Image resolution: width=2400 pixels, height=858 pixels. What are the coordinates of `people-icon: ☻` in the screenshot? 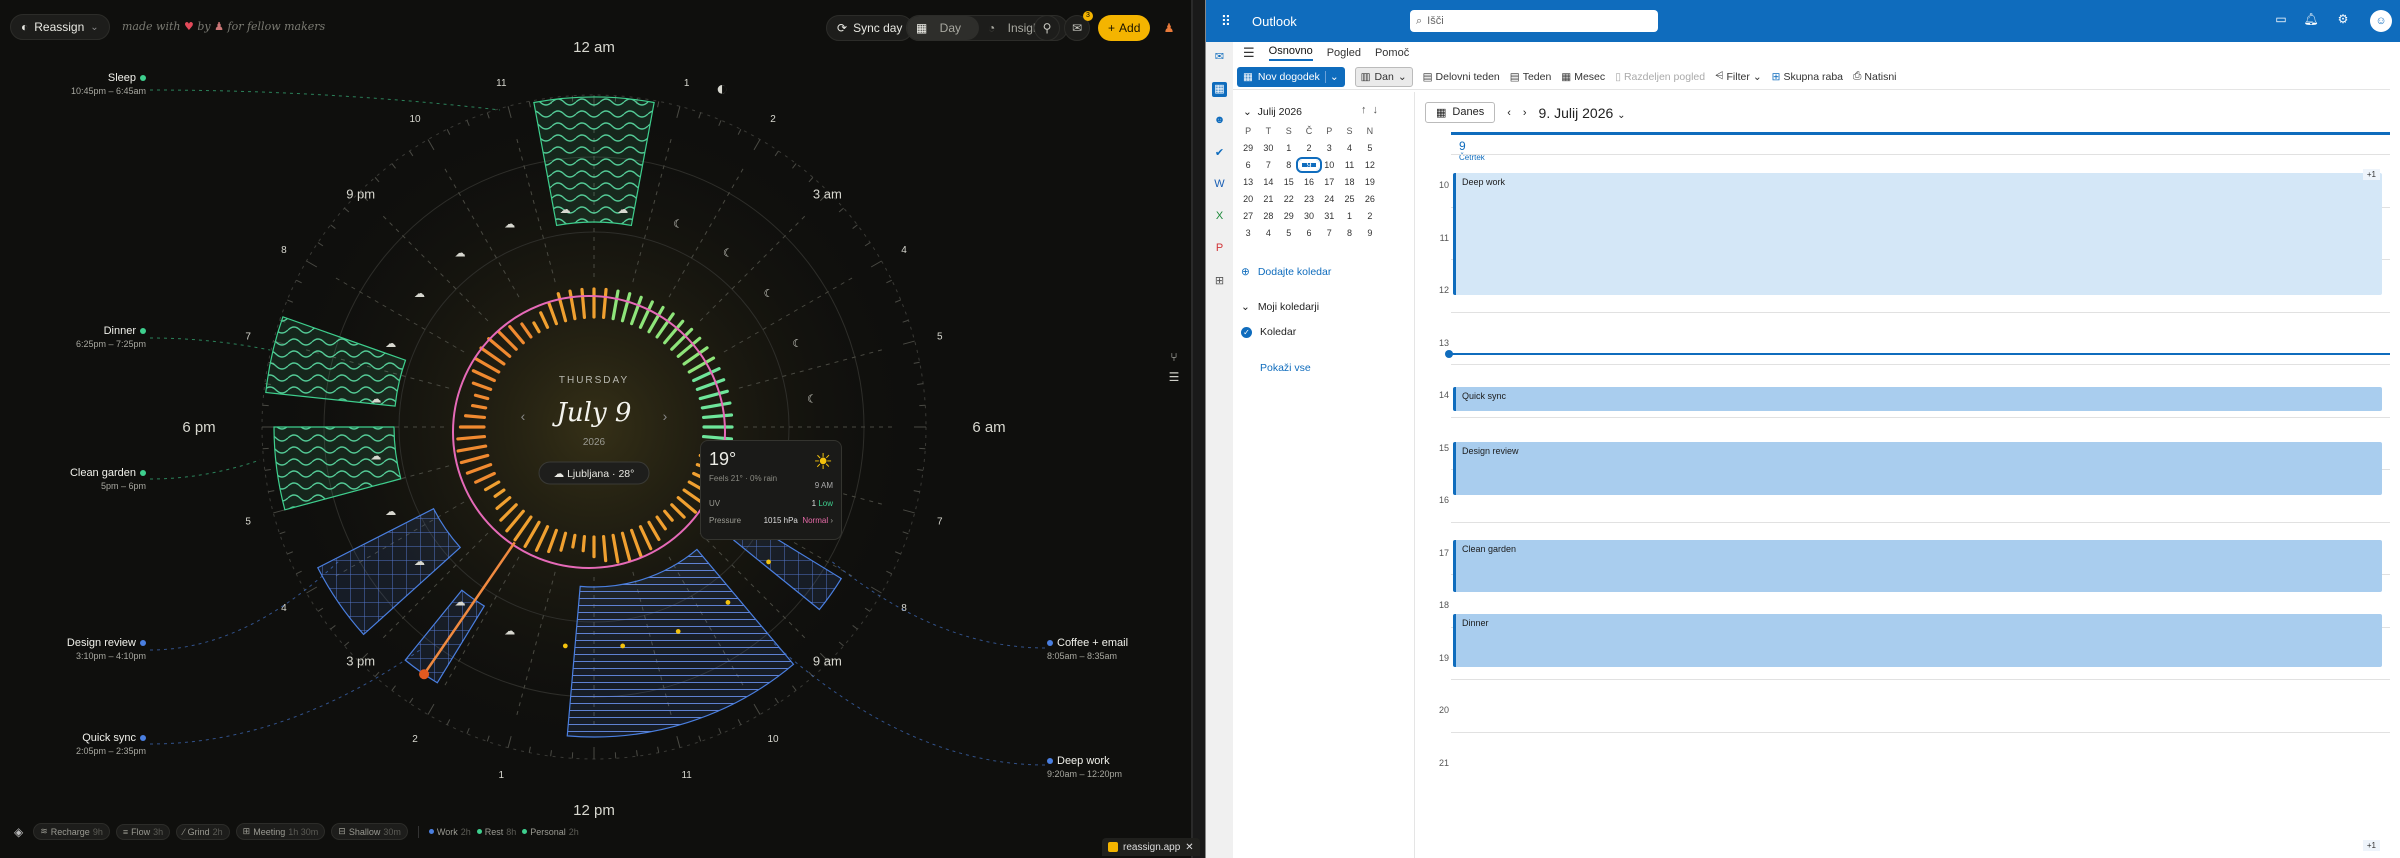 It's located at (1219, 121).